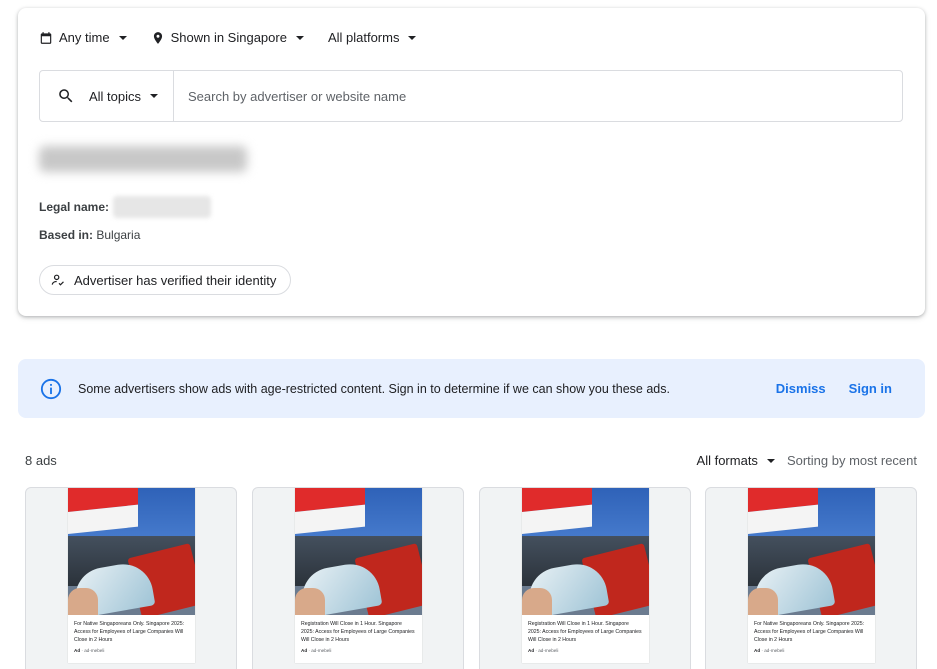 This screenshot has width=937, height=669. I want to click on legal-name: Legal name:, so click(125, 207).